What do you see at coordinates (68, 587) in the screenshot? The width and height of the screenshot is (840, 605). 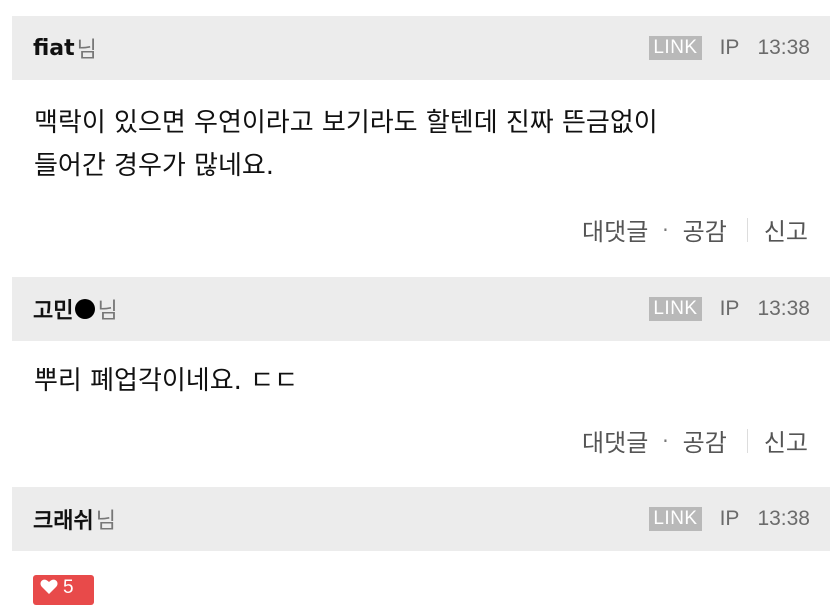 I see `like-count: 5` at bounding box center [68, 587].